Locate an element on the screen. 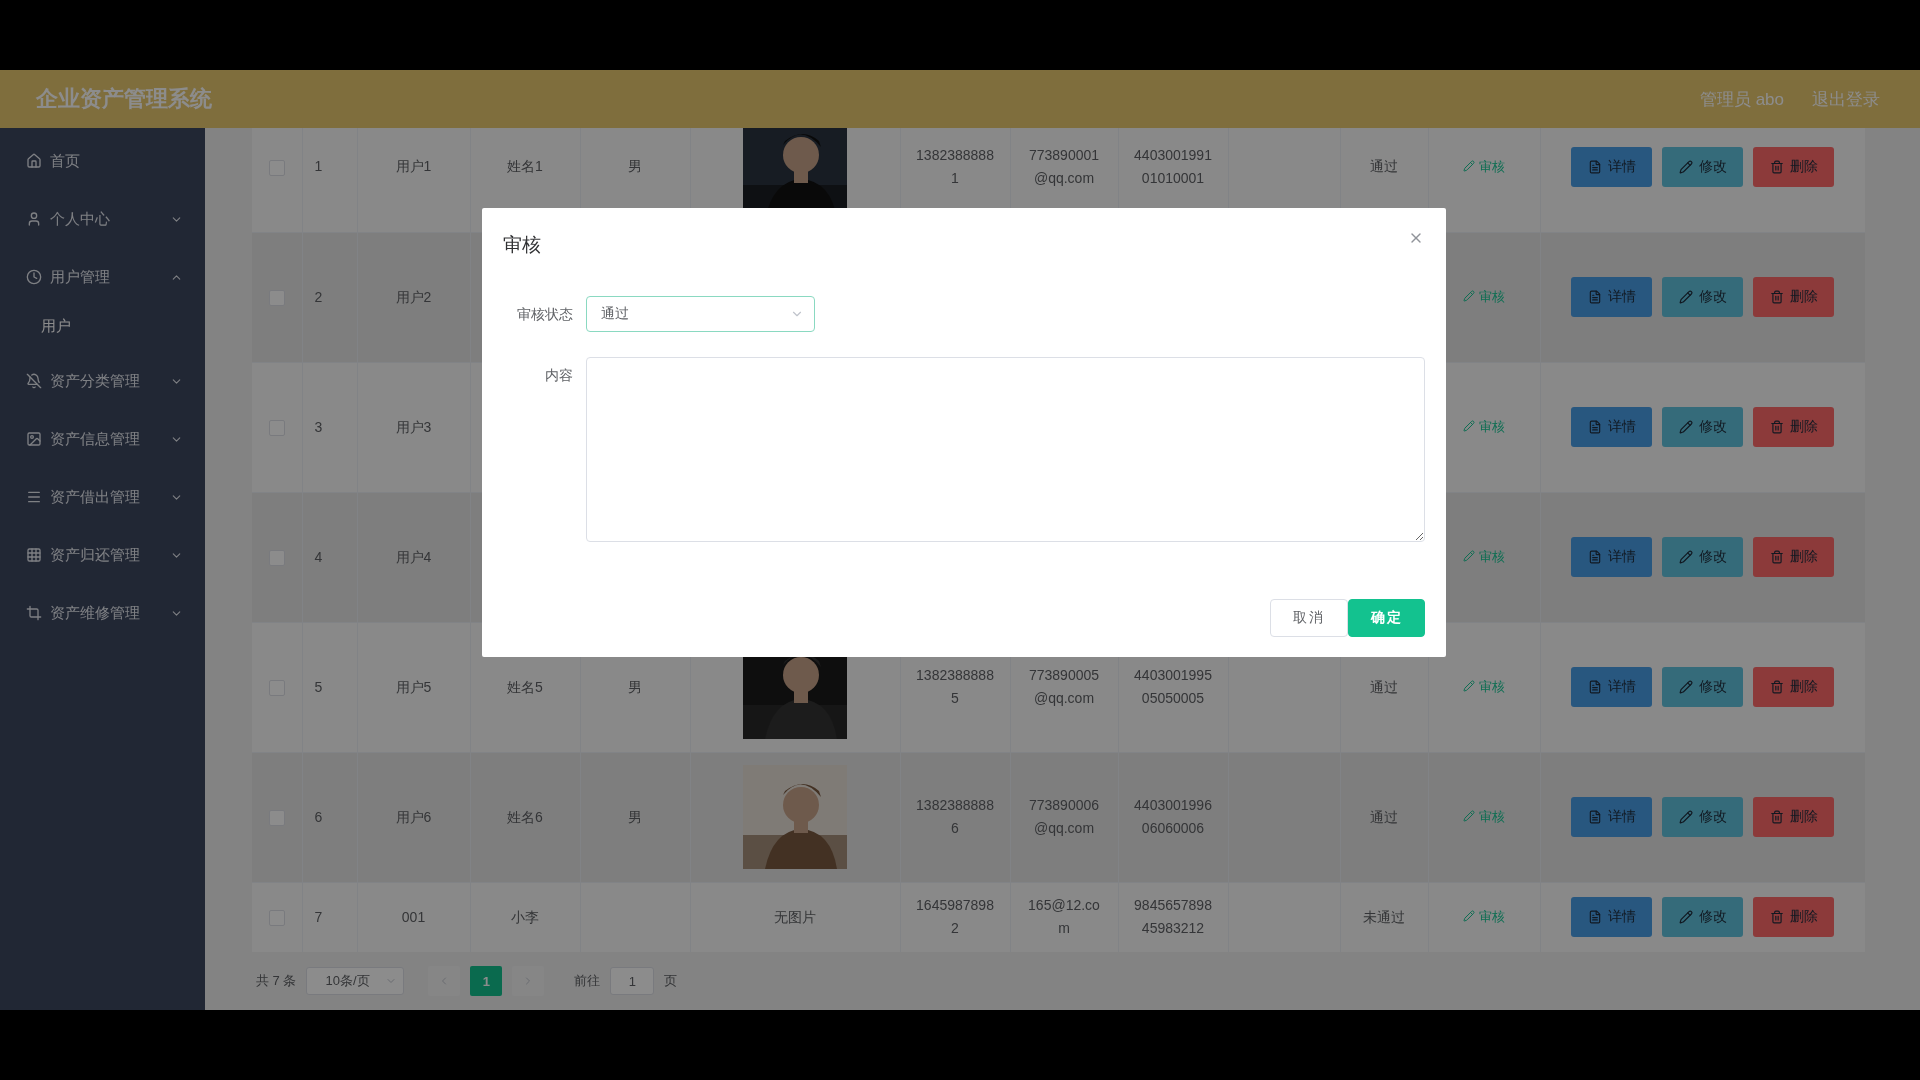 This screenshot has height=1080, width=1920. name-cell: 姓名6 is located at coordinates (525, 816).